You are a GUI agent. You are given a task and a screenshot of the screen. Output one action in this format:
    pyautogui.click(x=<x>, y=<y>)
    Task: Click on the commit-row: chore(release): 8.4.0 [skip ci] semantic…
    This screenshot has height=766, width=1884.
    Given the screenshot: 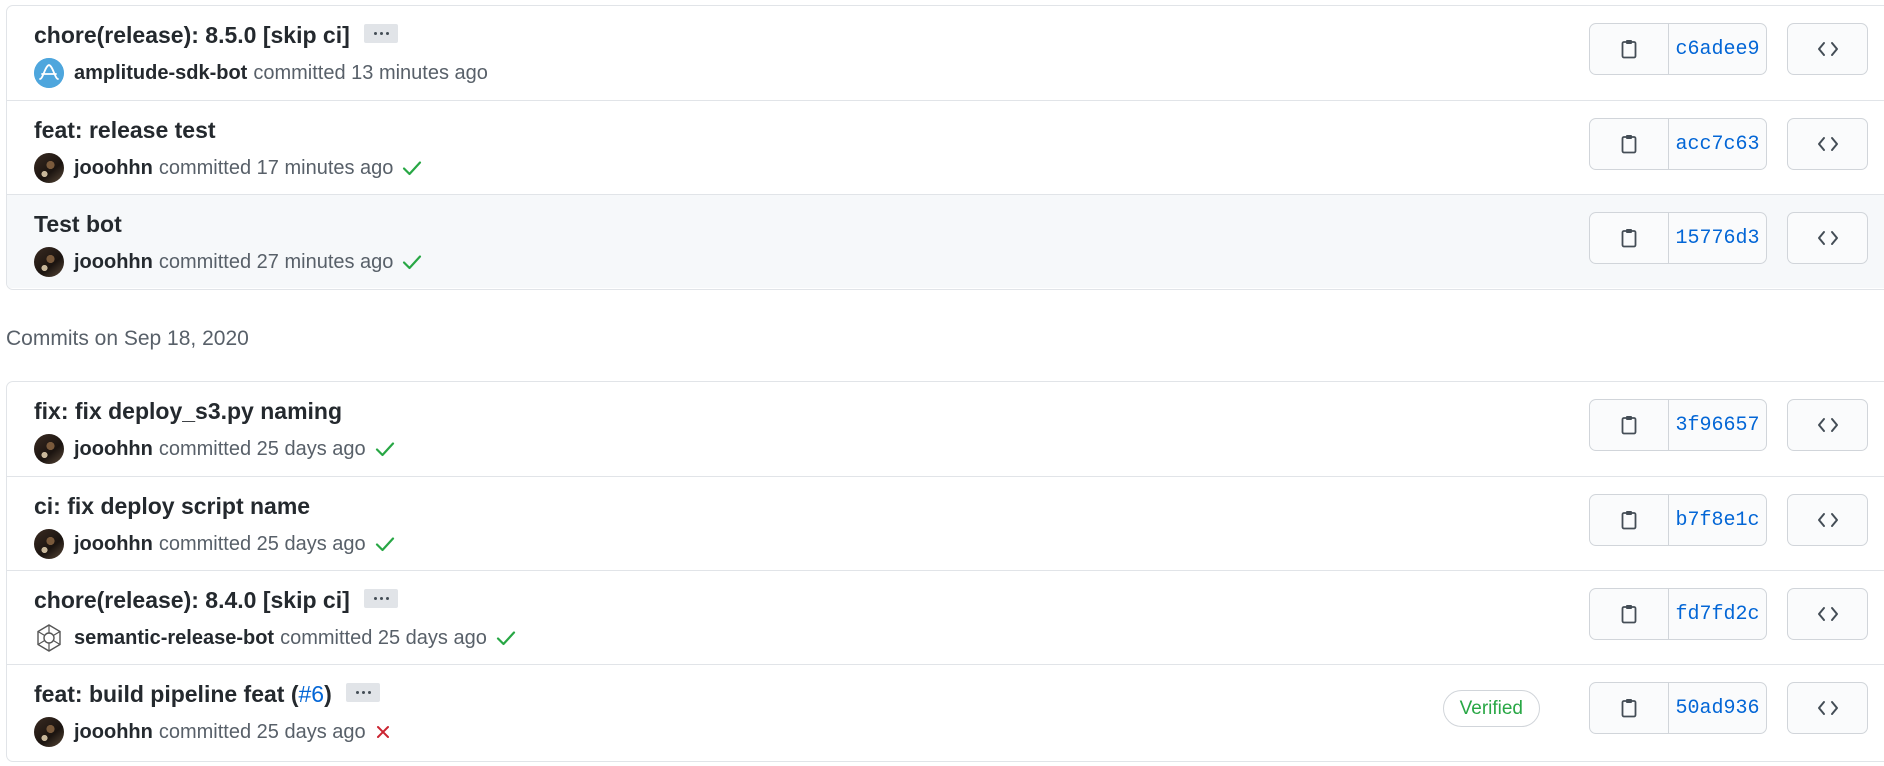 What is the action you would take?
    pyautogui.click(x=945, y=617)
    